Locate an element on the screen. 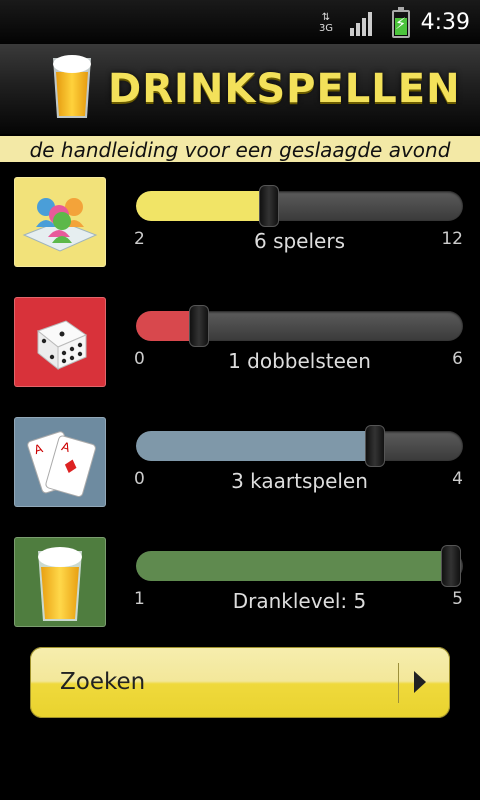 Image resolution: width=480 pixels, height=800 pixels. search-button: Zoeken is located at coordinates (240, 682).